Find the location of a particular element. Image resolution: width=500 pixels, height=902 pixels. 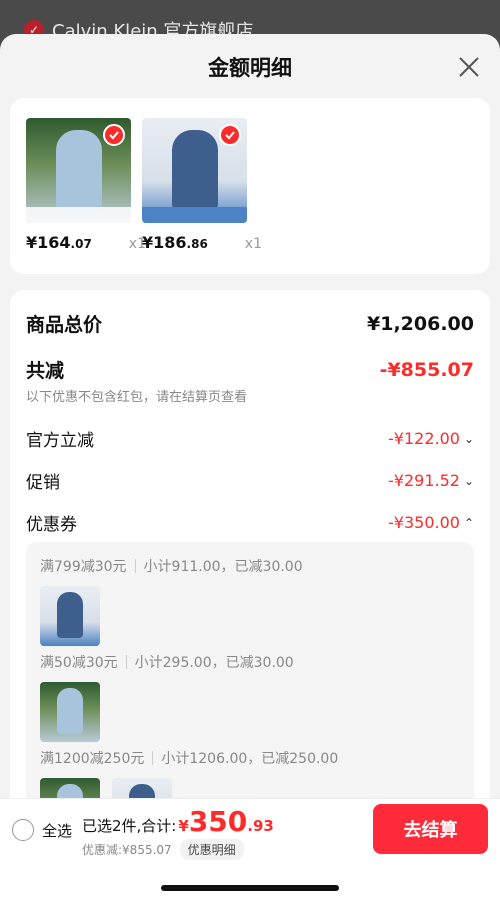

close-button is located at coordinates (469, 67).